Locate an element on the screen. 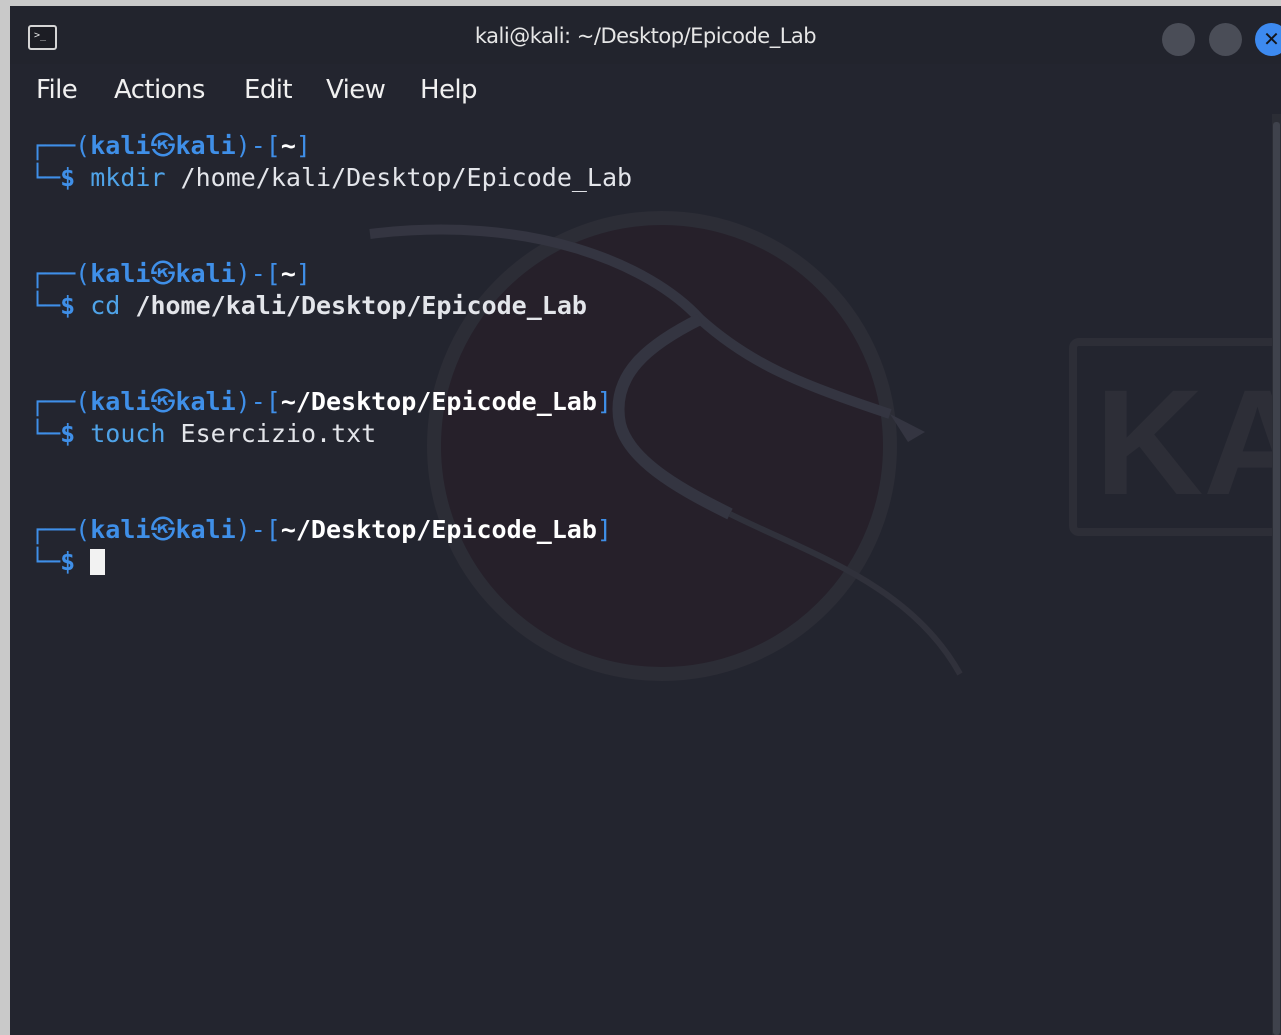 This screenshot has height=1035, width=1281. command-args: Esercizio.txt is located at coordinates (271, 433).